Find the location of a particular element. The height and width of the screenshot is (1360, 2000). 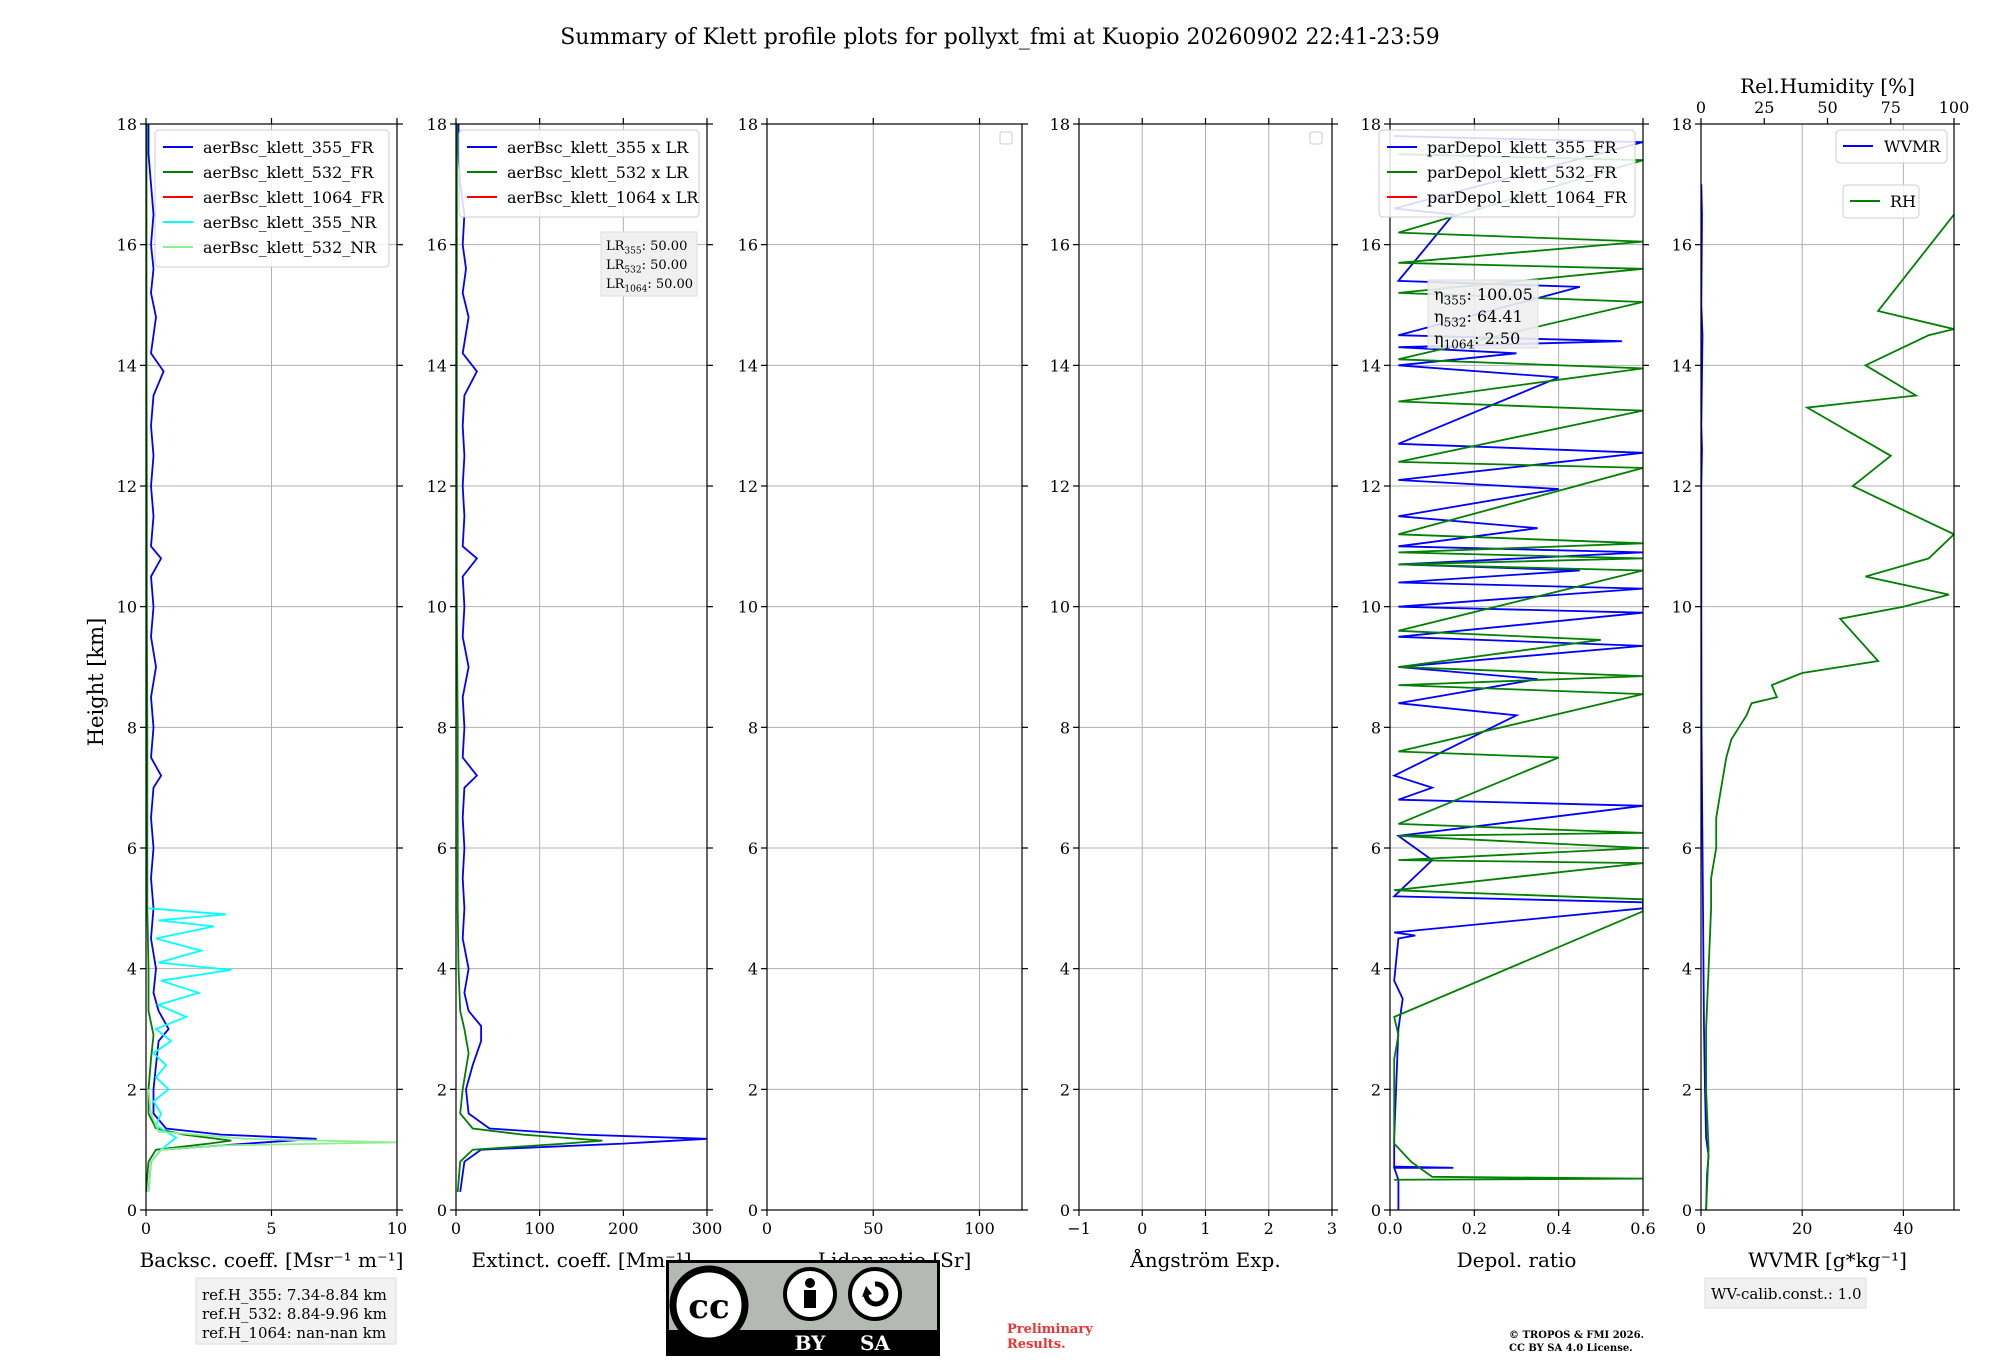

legend-label: parDepol_klett_532_FR is located at coordinates (1522, 172).